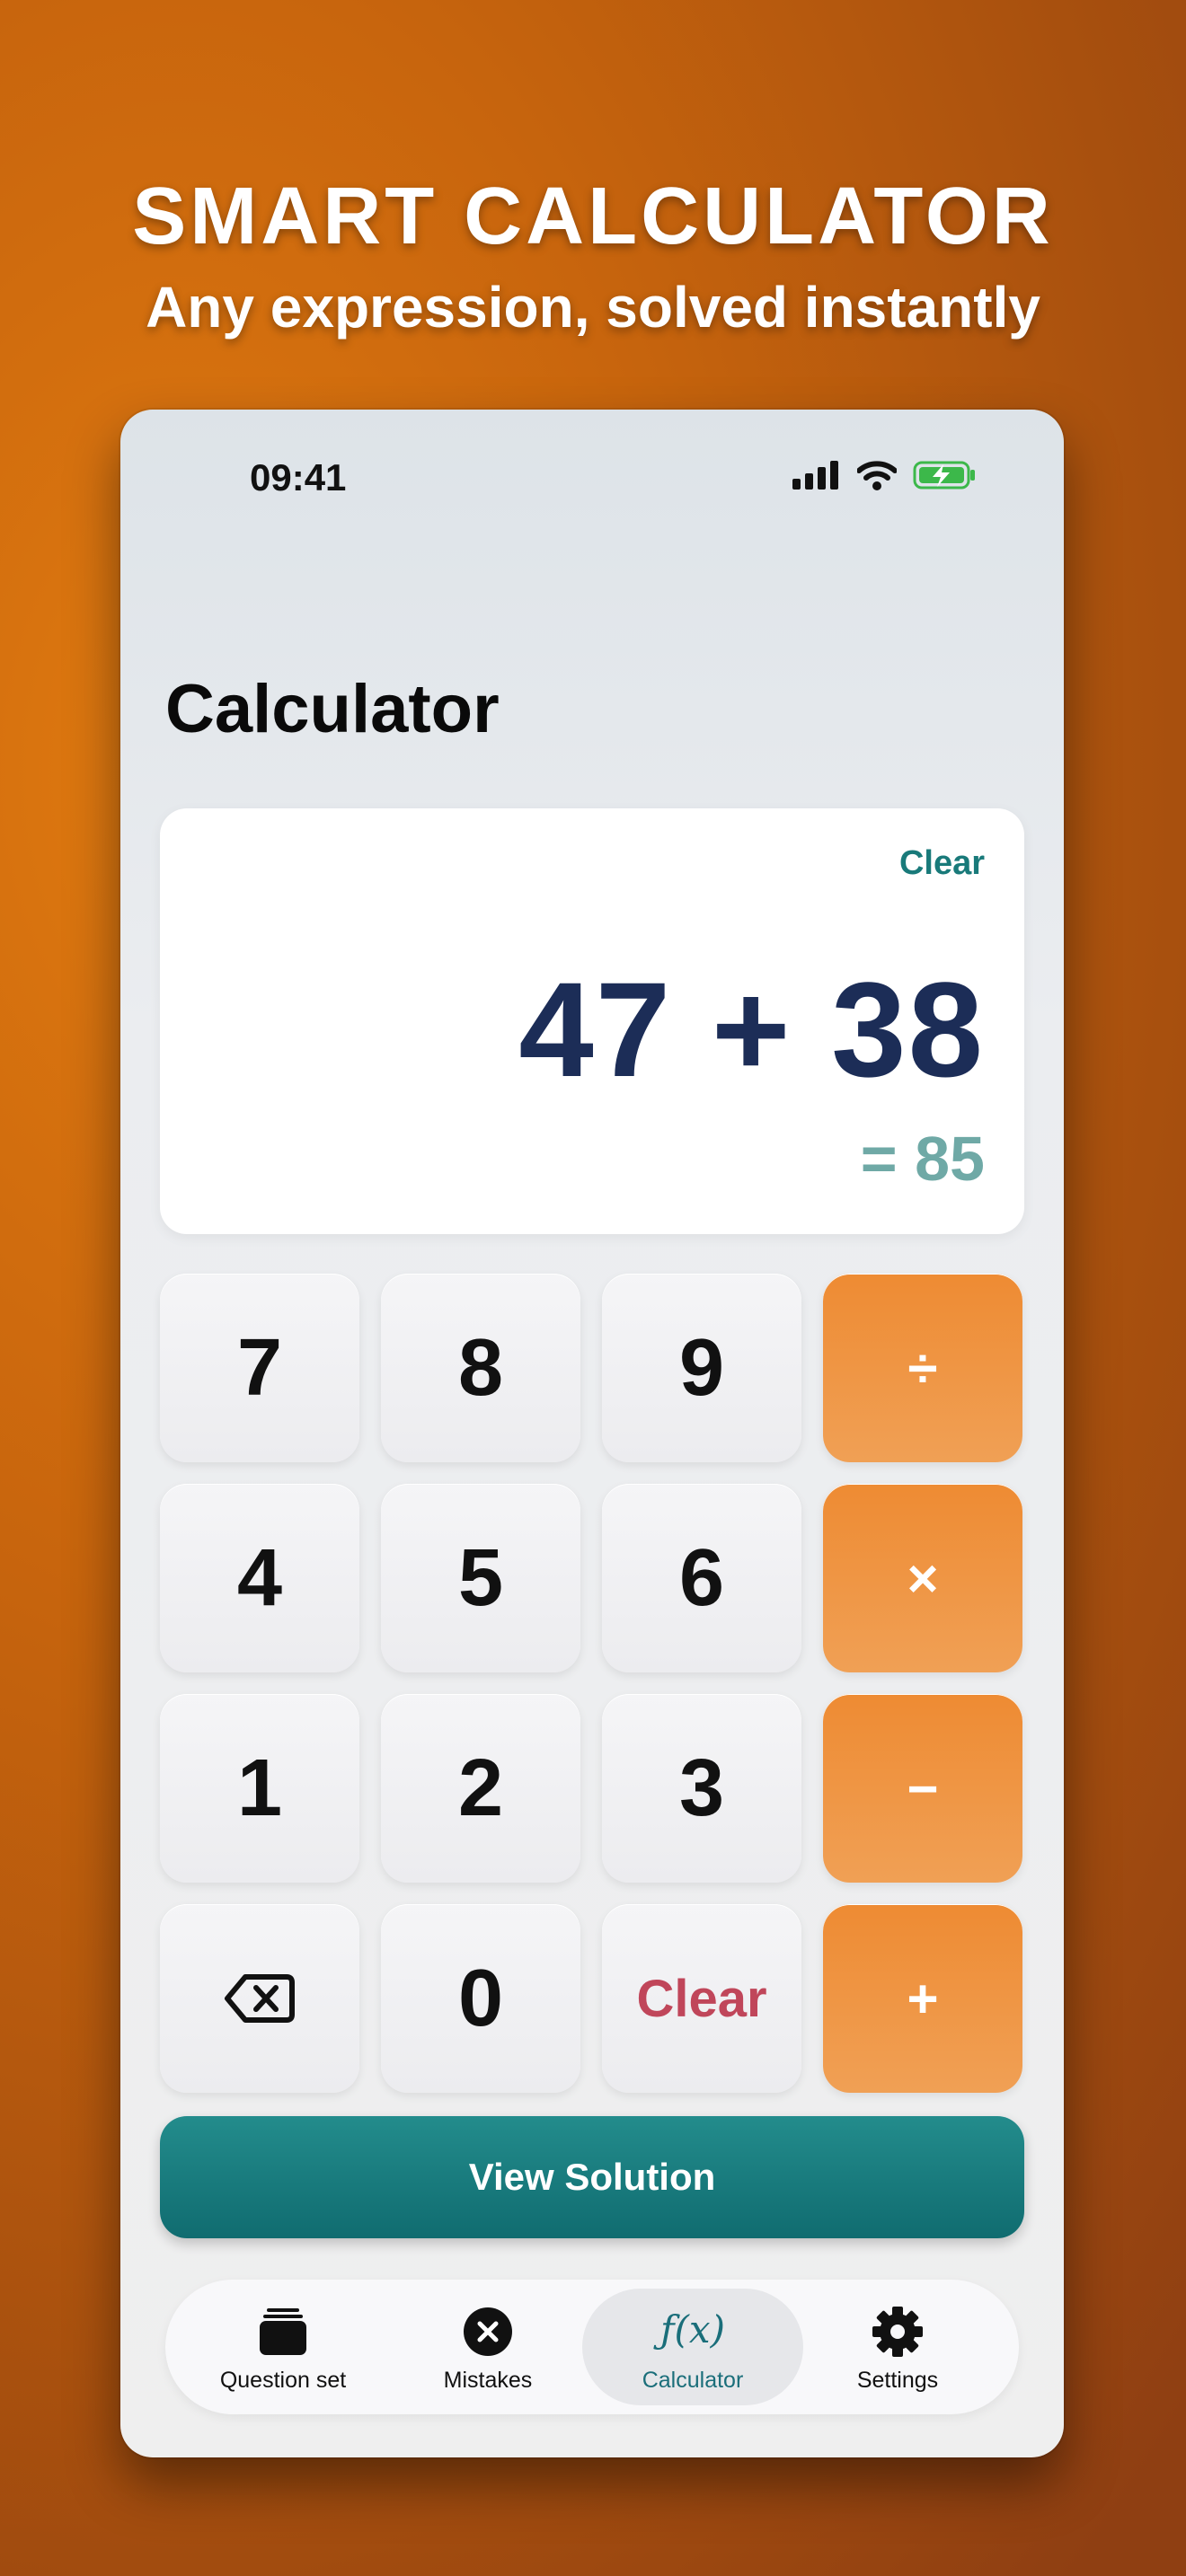  I want to click on display-clear-button: Clear, so click(942, 863).